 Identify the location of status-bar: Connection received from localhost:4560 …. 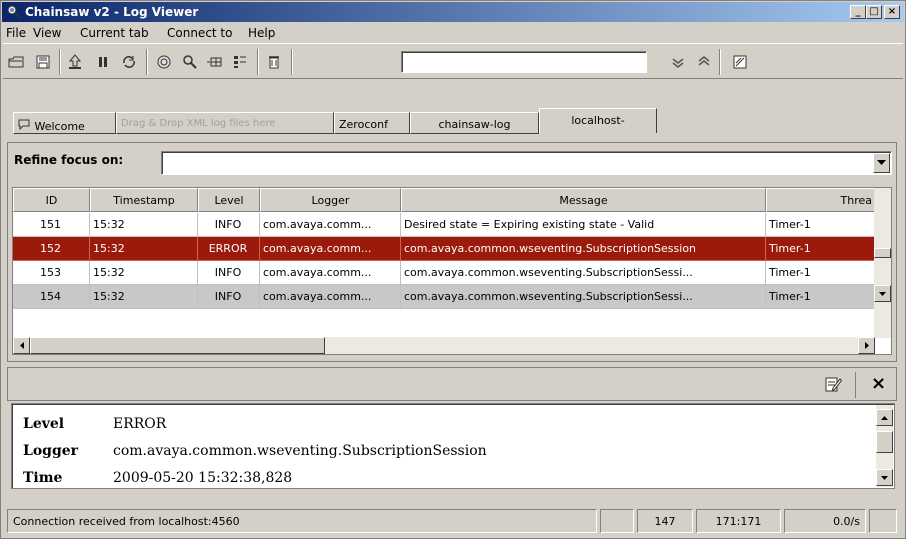
(453, 522).